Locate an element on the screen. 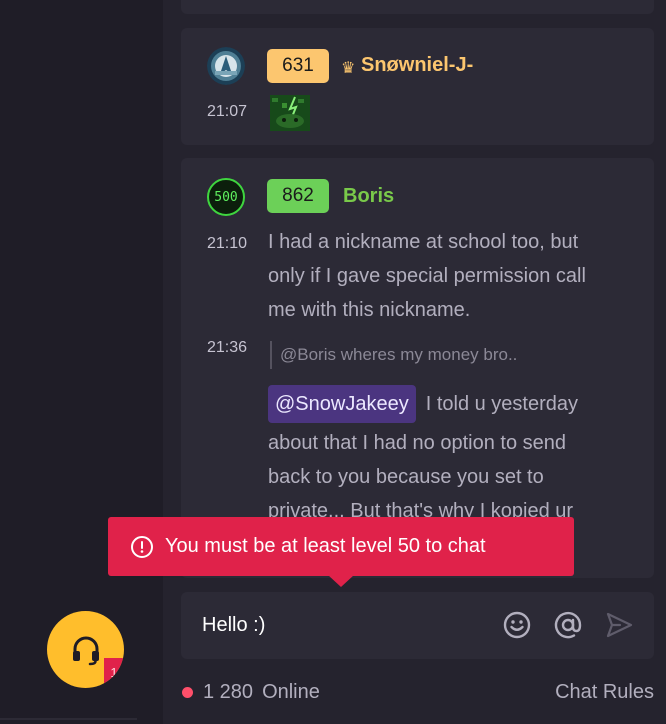 The width and height of the screenshot is (666, 724). chat-message: 631 ♛ Snøwniel-J- 21:07 is located at coordinates (417, 86).